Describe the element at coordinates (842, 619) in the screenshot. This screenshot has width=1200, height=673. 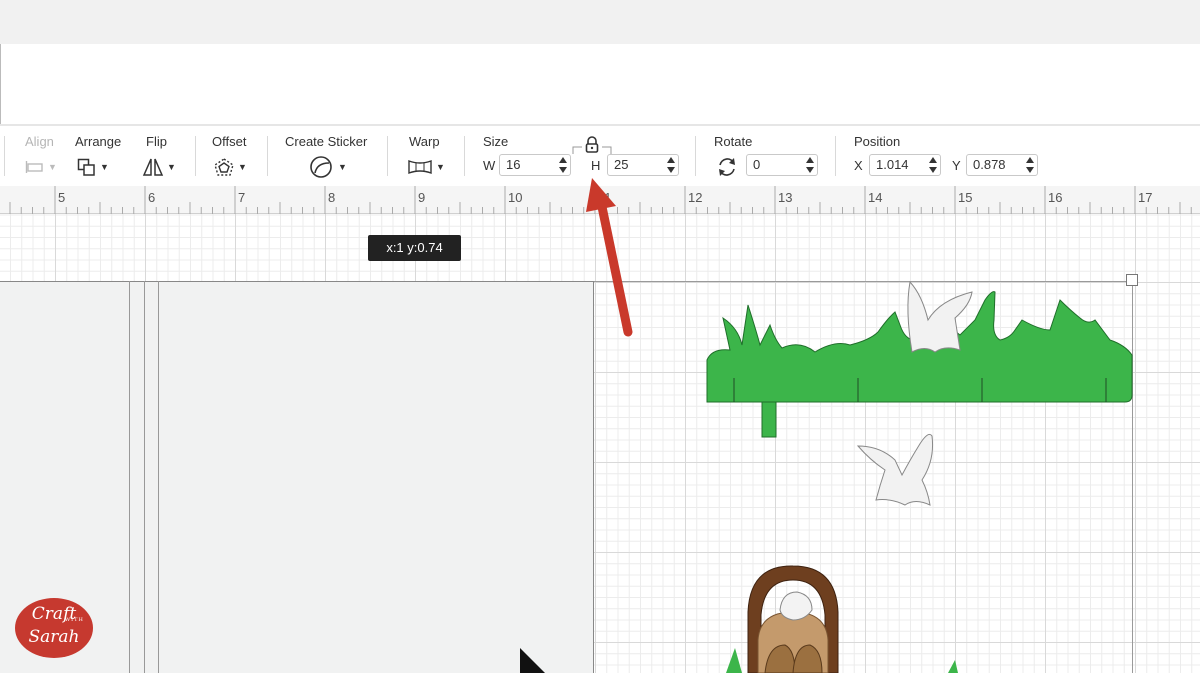
I see `basket-bunny-shape` at that location.